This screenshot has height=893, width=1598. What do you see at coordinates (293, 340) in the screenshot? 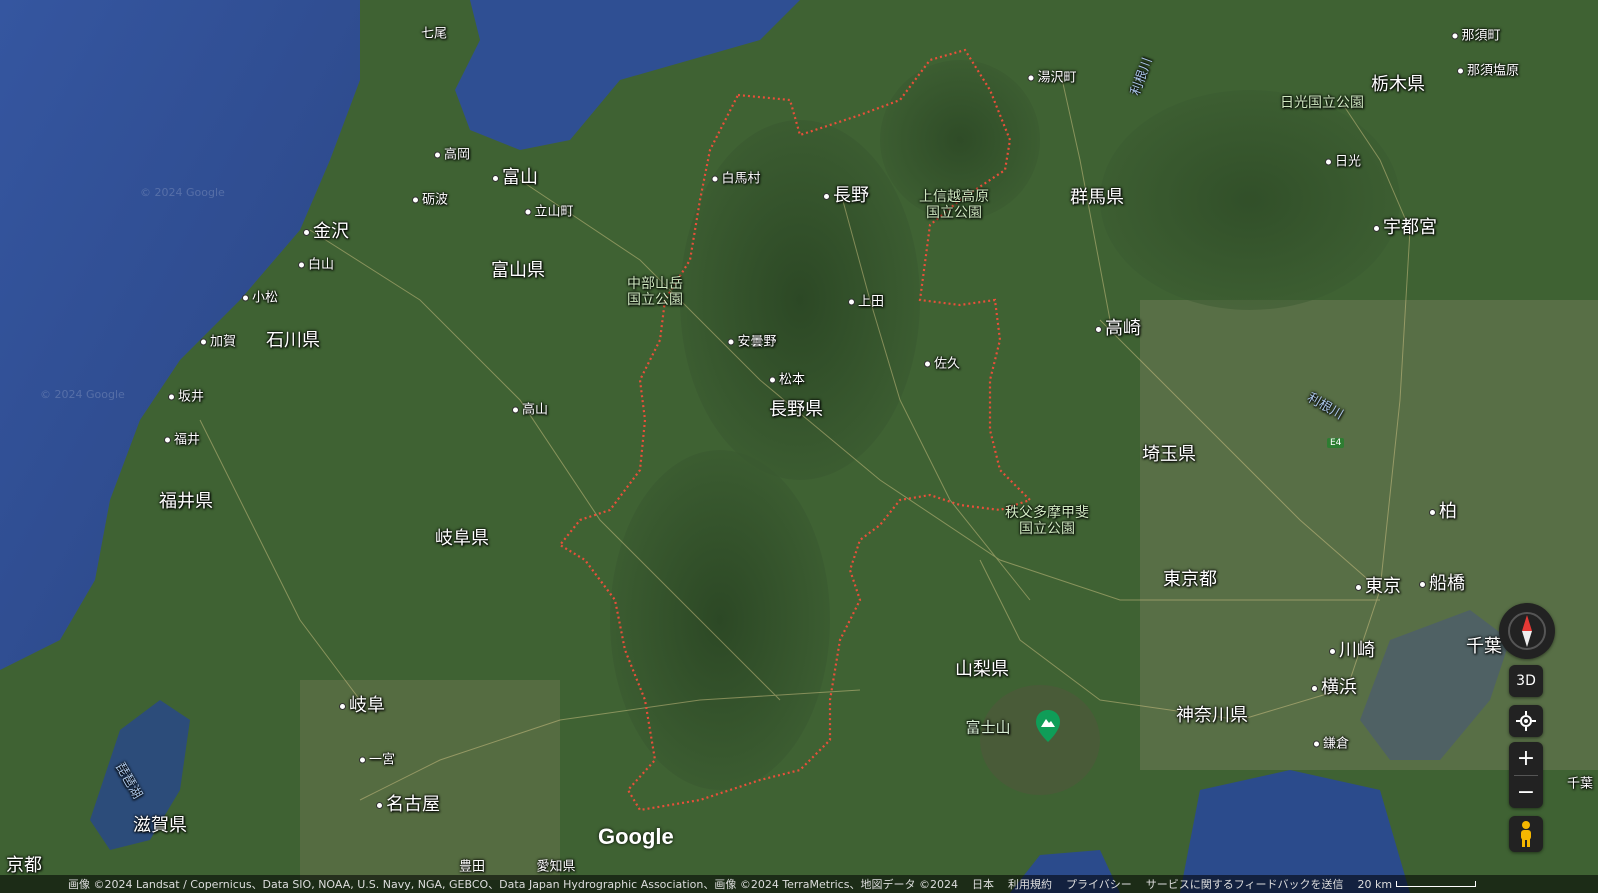
I see `prefecture-label: 石川県` at bounding box center [293, 340].